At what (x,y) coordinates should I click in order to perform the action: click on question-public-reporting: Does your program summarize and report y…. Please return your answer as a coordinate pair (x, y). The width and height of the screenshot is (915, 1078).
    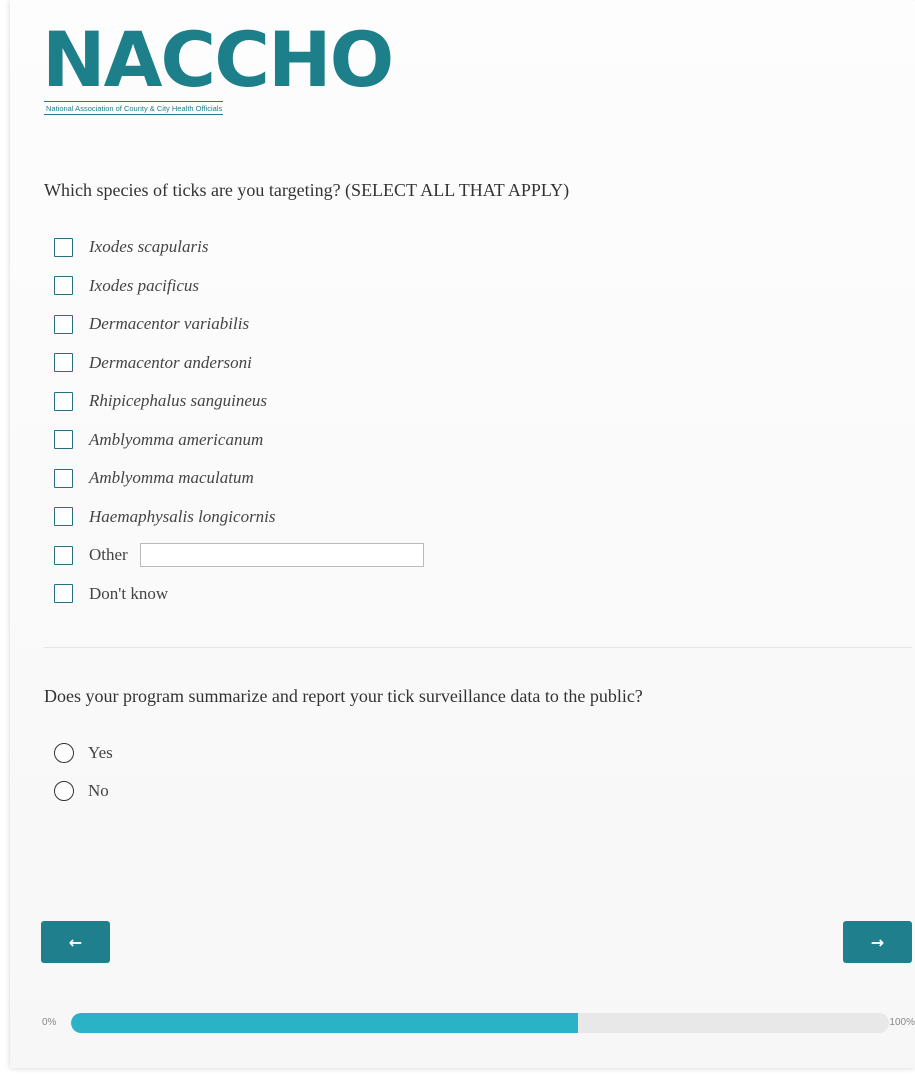
    Looking at the image, I should click on (343, 696).